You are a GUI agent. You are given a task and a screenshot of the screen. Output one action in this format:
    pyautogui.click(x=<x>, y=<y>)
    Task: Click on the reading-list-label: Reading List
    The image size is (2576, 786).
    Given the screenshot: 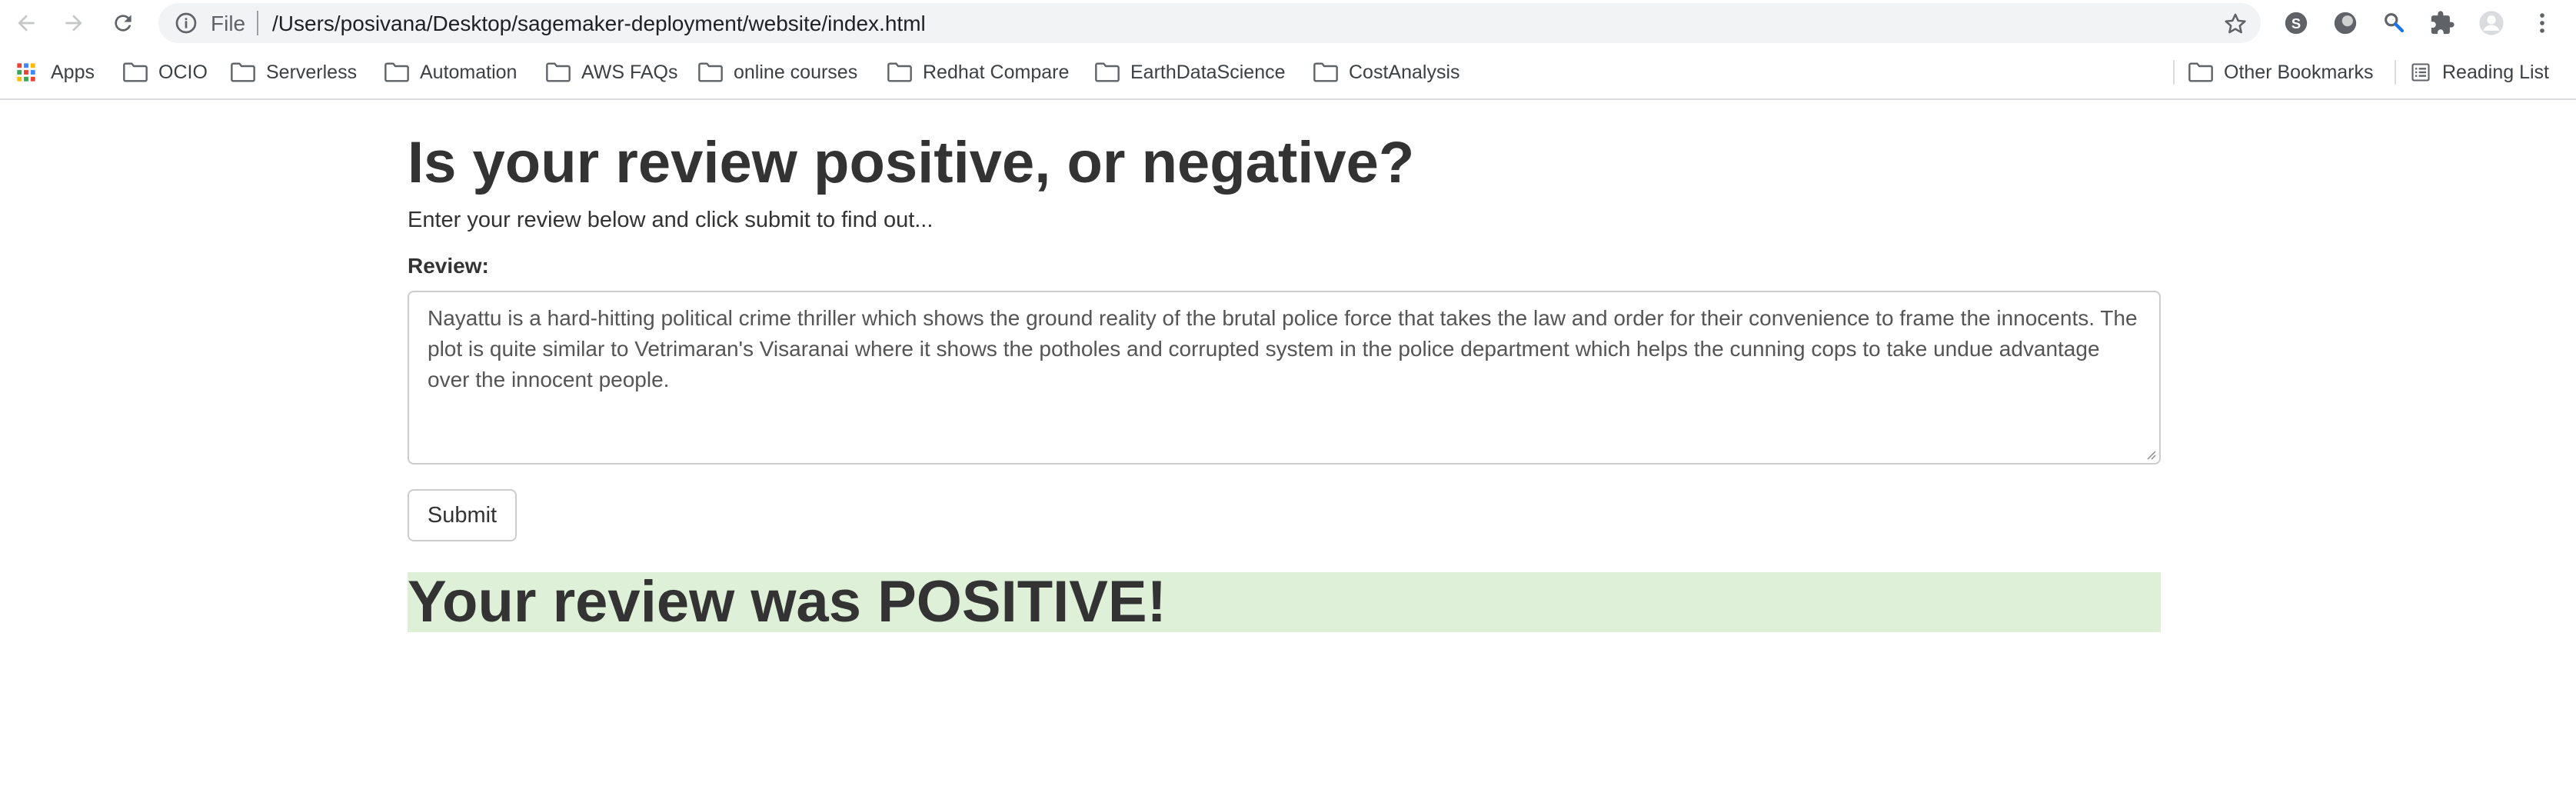 What is the action you would take?
    pyautogui.click(x=2495, y=72)
    